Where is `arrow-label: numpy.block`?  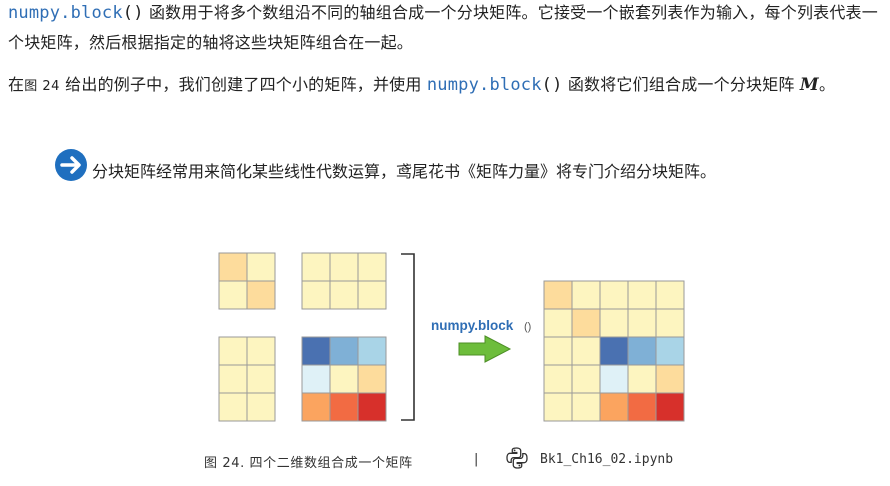
arrow-label: numpy.block is located at coordinates (472, 325).